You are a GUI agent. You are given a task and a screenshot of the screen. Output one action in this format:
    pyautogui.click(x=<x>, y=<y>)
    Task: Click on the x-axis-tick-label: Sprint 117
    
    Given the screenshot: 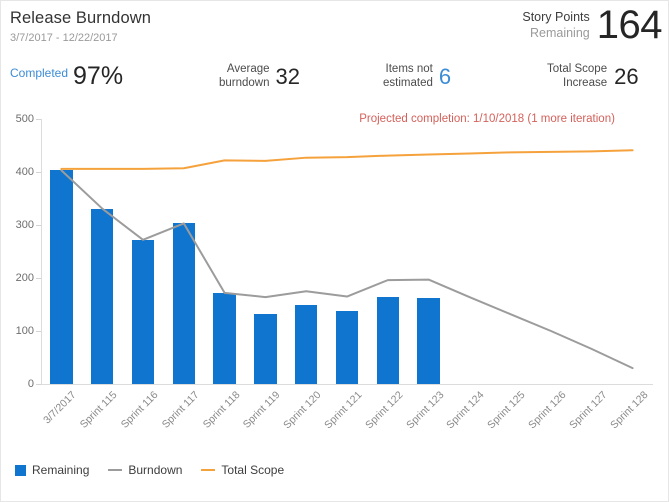 What is the action you would take?
    pyautogui.click(x=180, y=410)
    